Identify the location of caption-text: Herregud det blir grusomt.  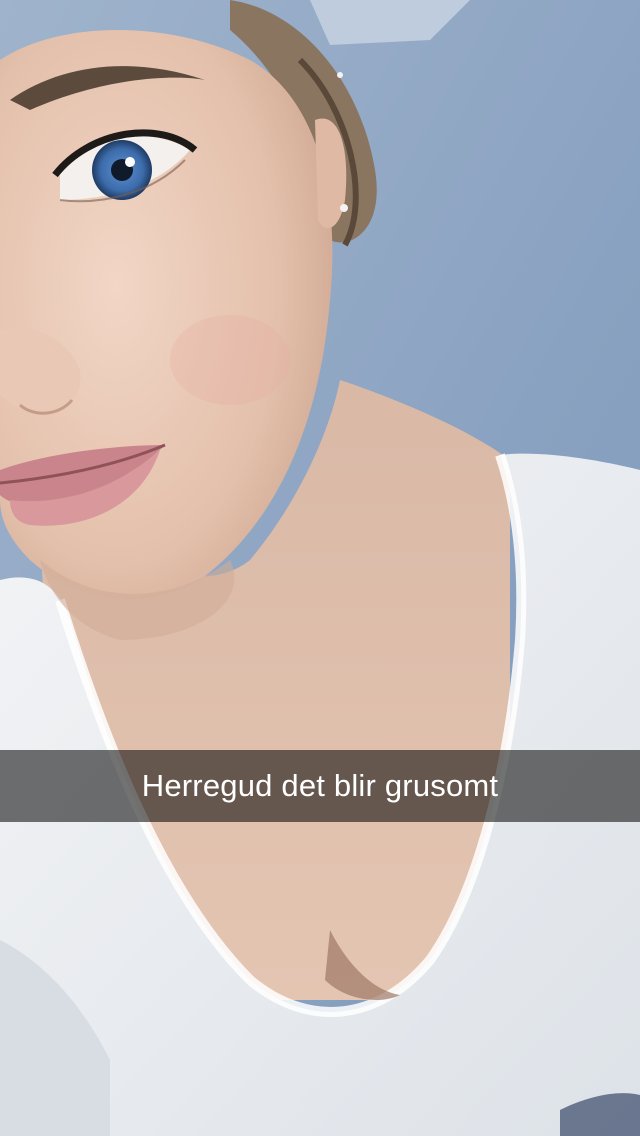
(320, 785).